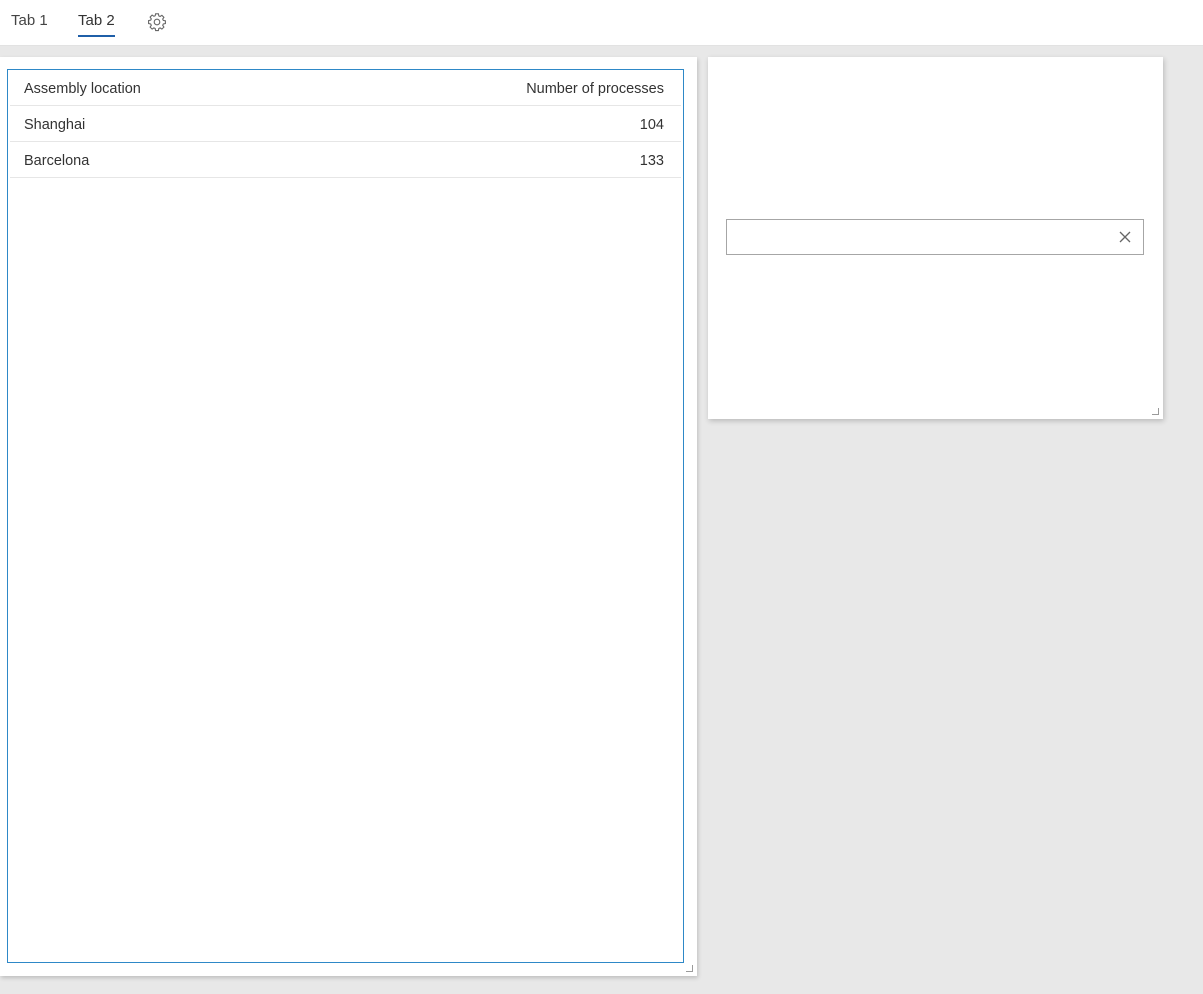 Image resolution: width=1203 pixels, height=994 pixels. Describe the element at coordinates (922, 238) in the screenshot. I see `filter-input` at that location.